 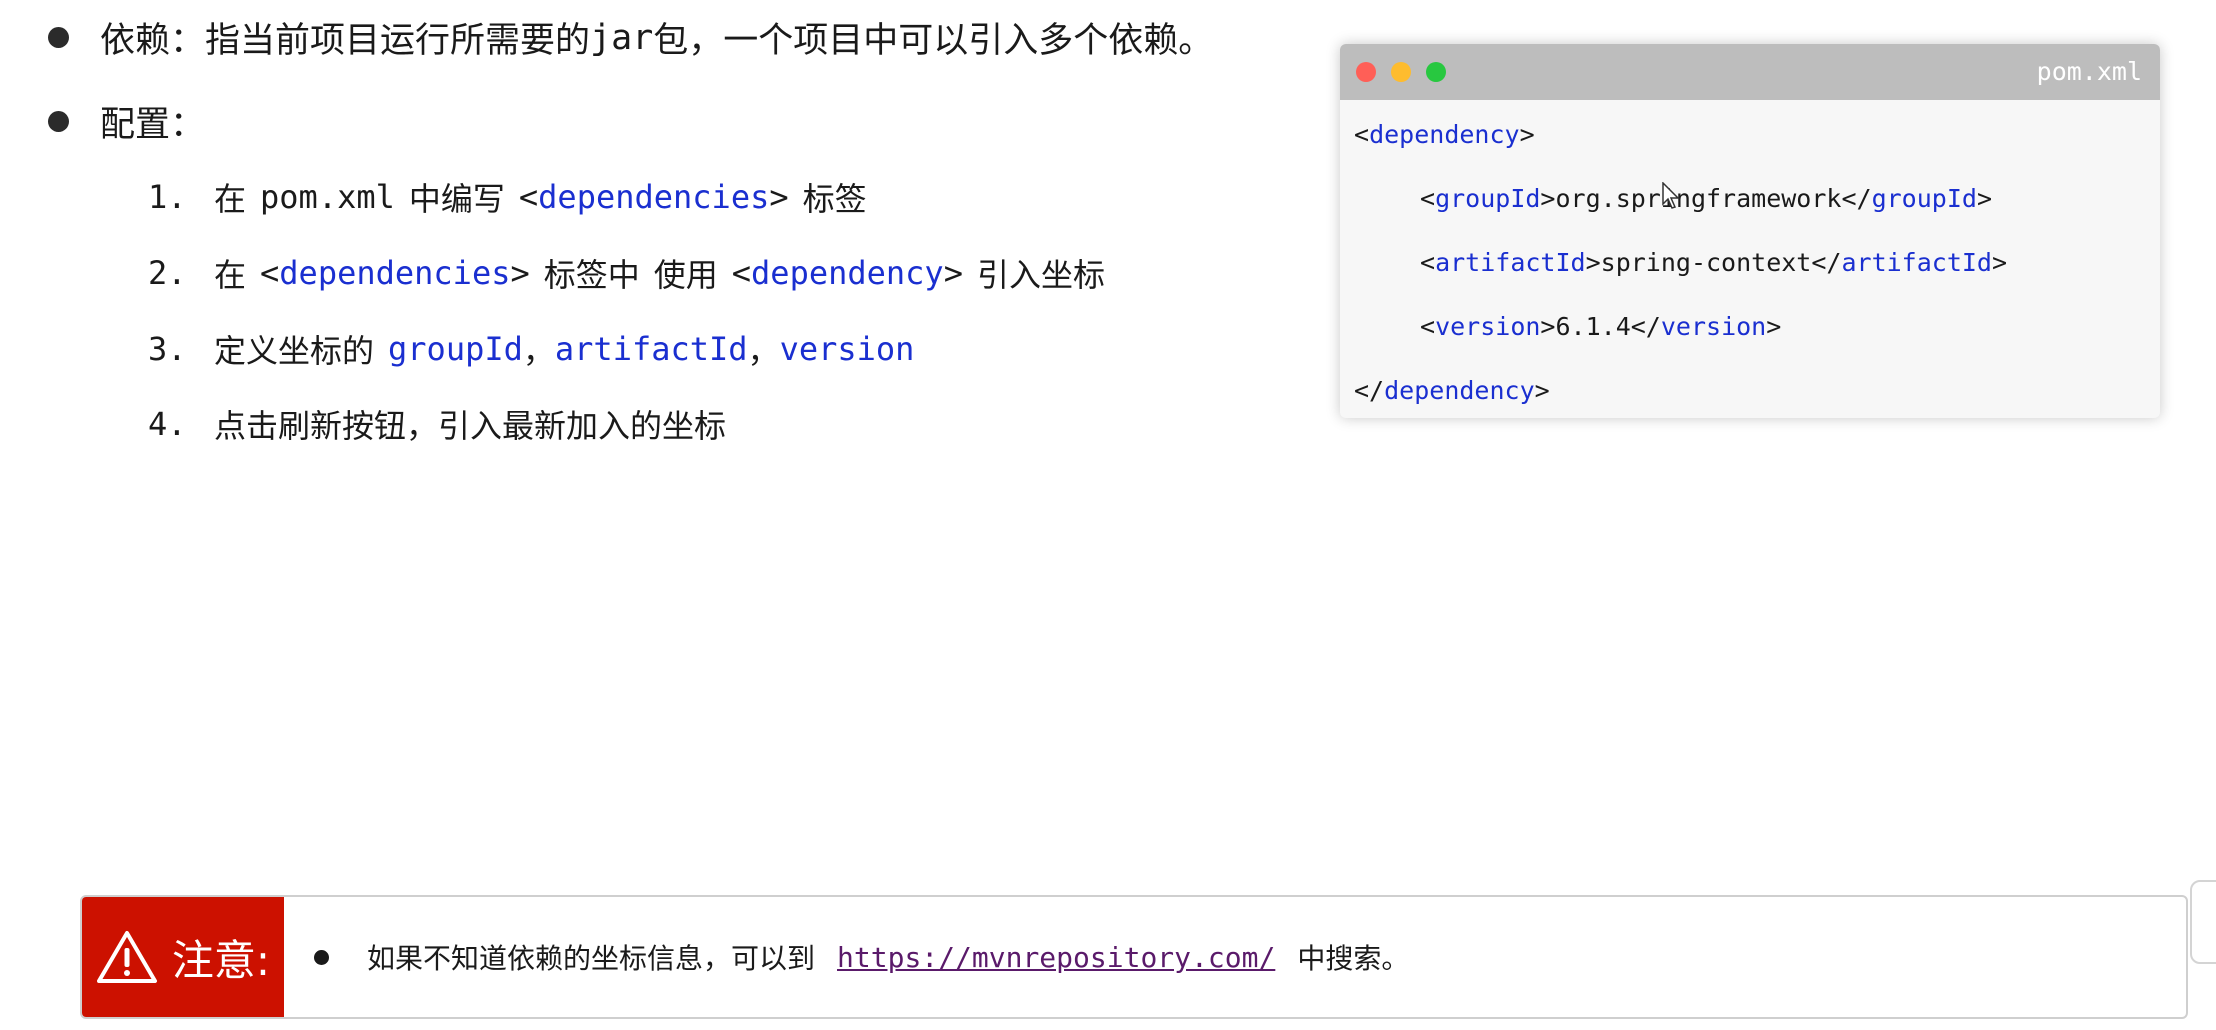 What do you see at coordinates (1353, 958) in the screenshot?
I see `note-text-suffix: 中搜索。` at bounding box center [1353, 958].